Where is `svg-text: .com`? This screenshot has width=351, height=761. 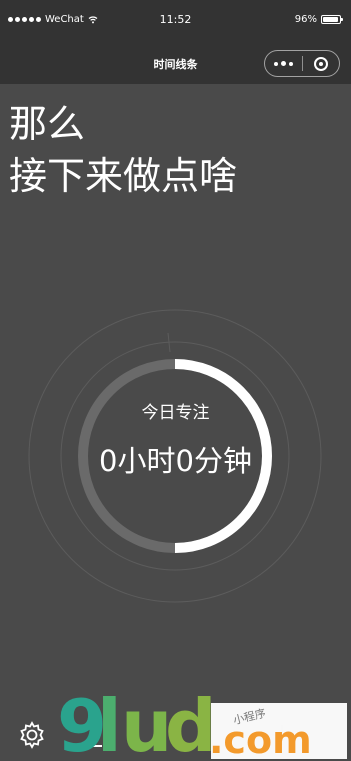
svg-text: .com is located at coordinates (260, 738).